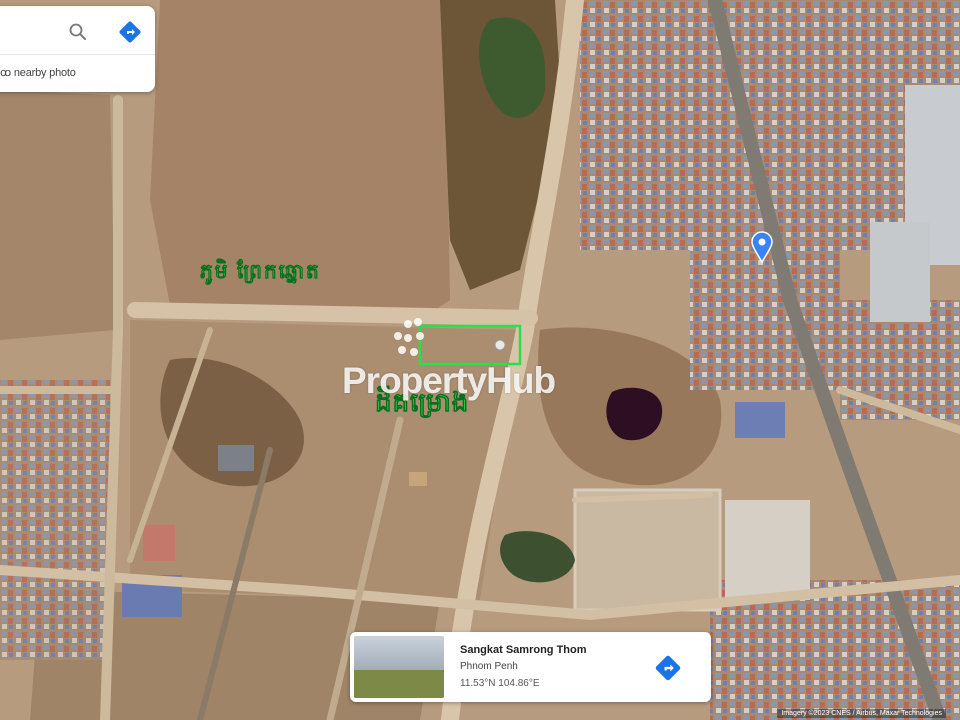 Image resolution: width=960 pixels, height=720 pixels. I want to click on place-coordinates: 11.53°N 104.86°E, so click(500, 683).